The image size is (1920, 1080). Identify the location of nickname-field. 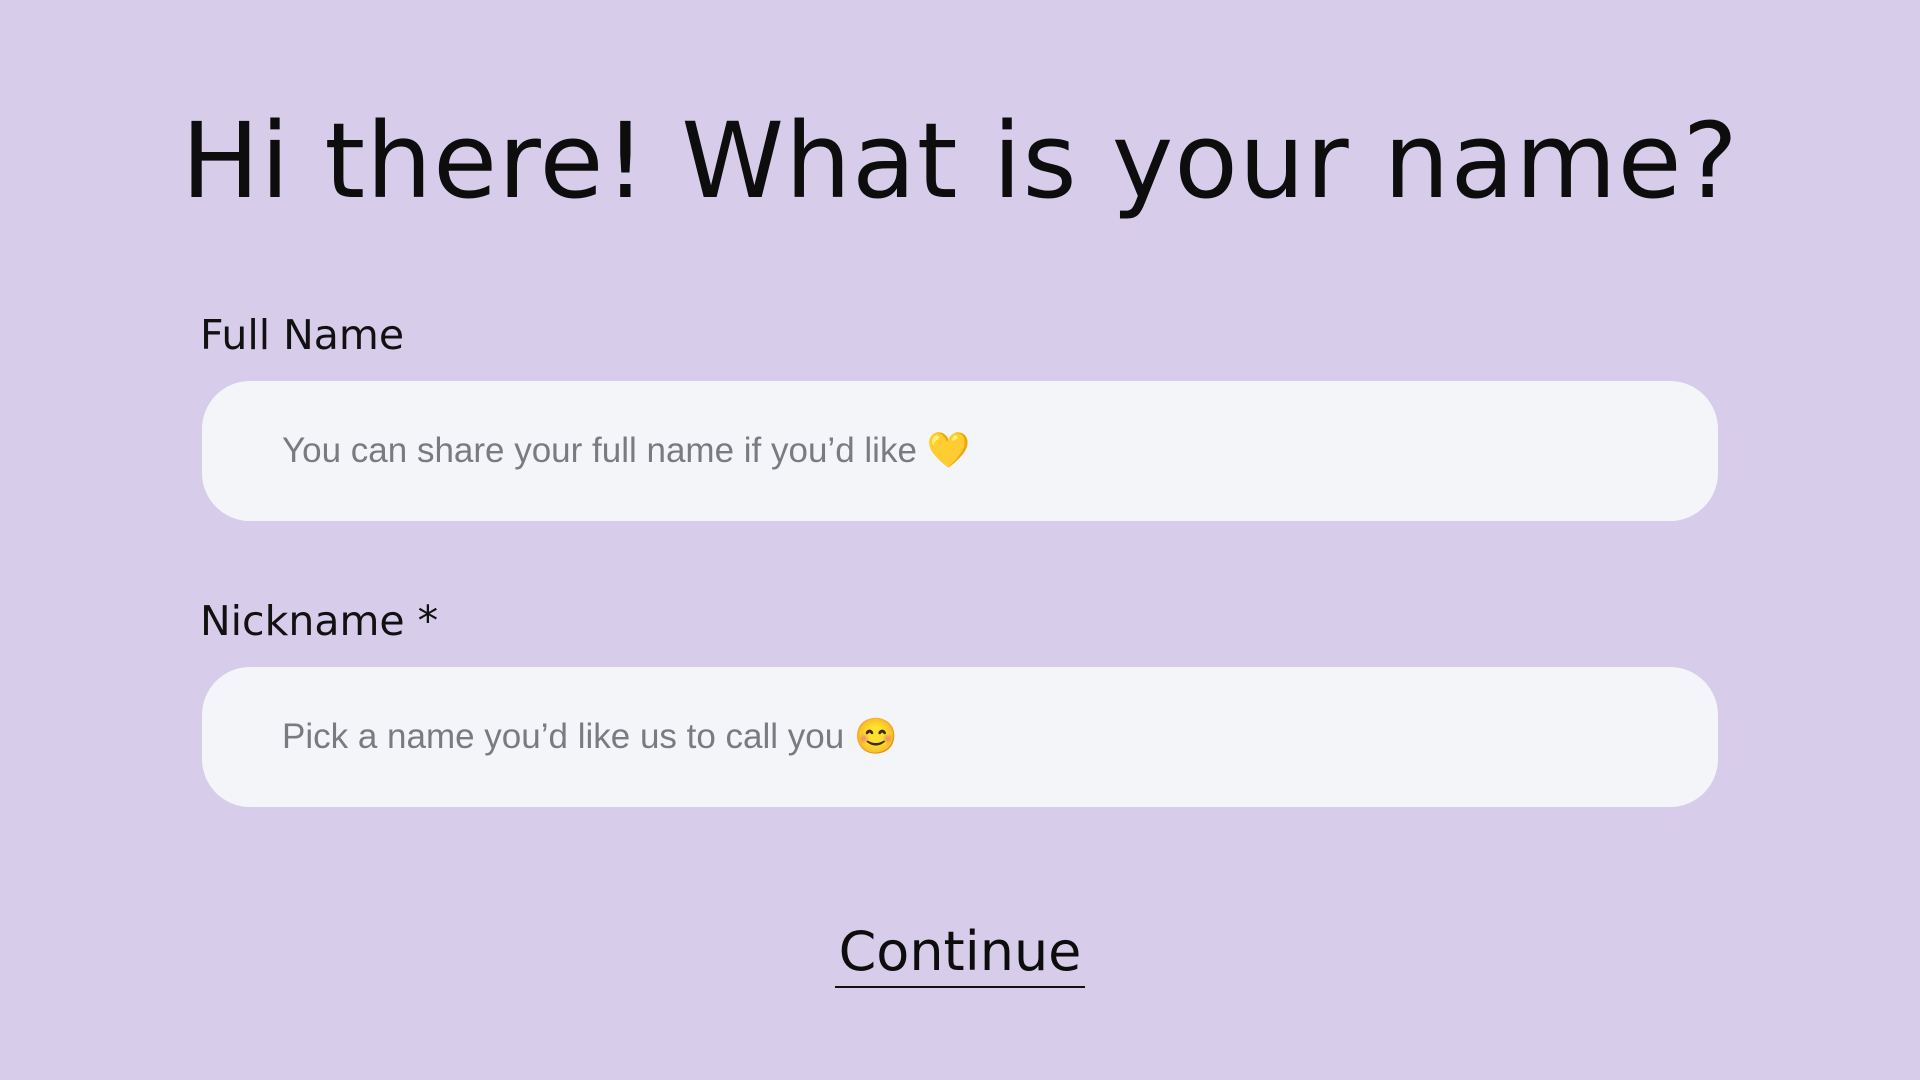
(960, 737).